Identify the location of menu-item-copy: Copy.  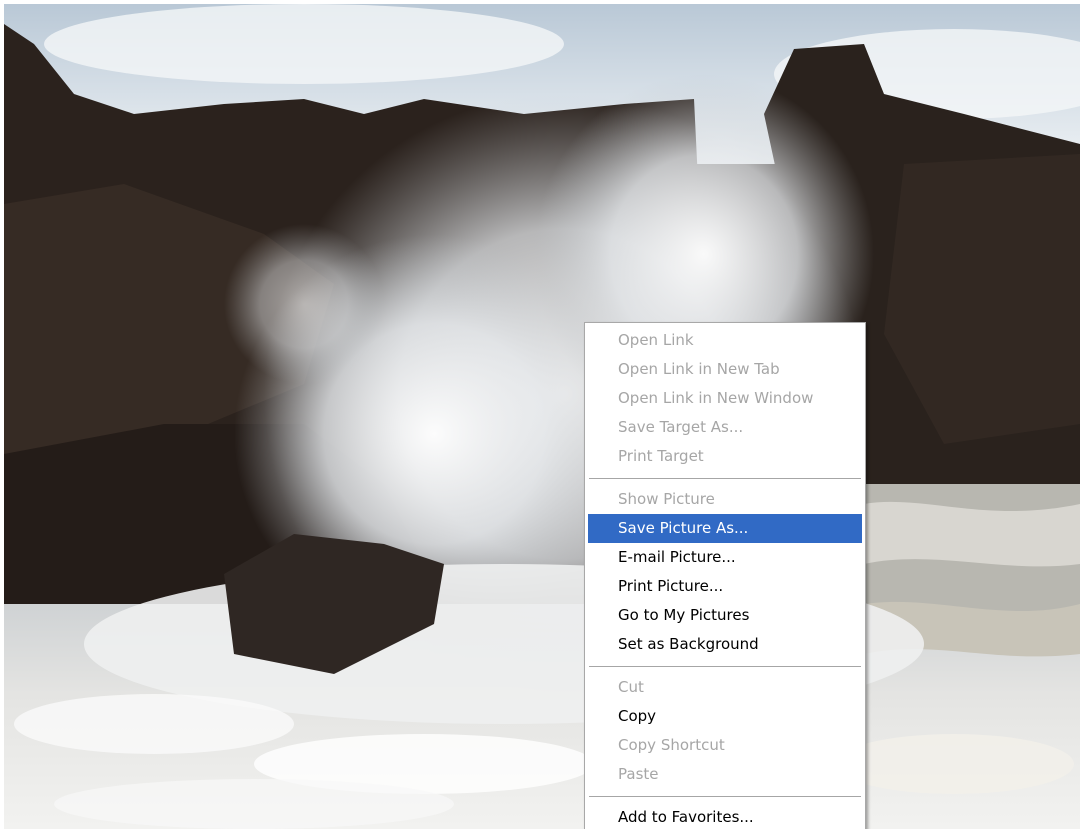
(725, 716).